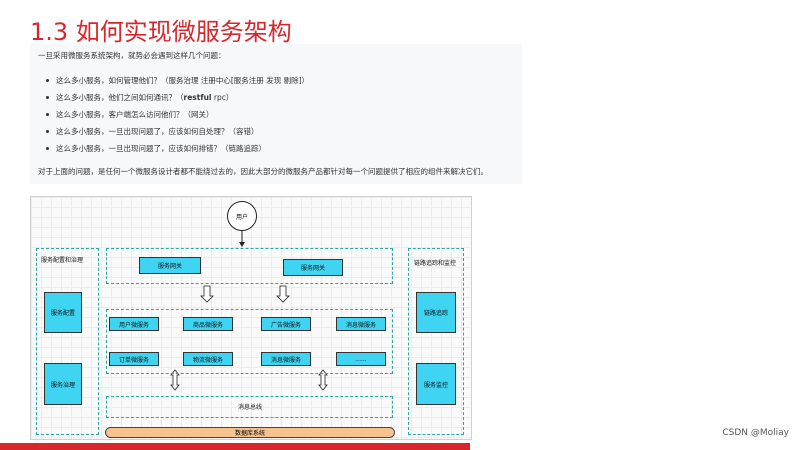 The width and height of the screenshot is (799, 450). What do you see at coordinates (176, 148) in the screenshot?
I see `list-item: 这么多小服务，一旦出现问题了，应该如何排错？（链路追踪）` at bounding box center [176, 148].